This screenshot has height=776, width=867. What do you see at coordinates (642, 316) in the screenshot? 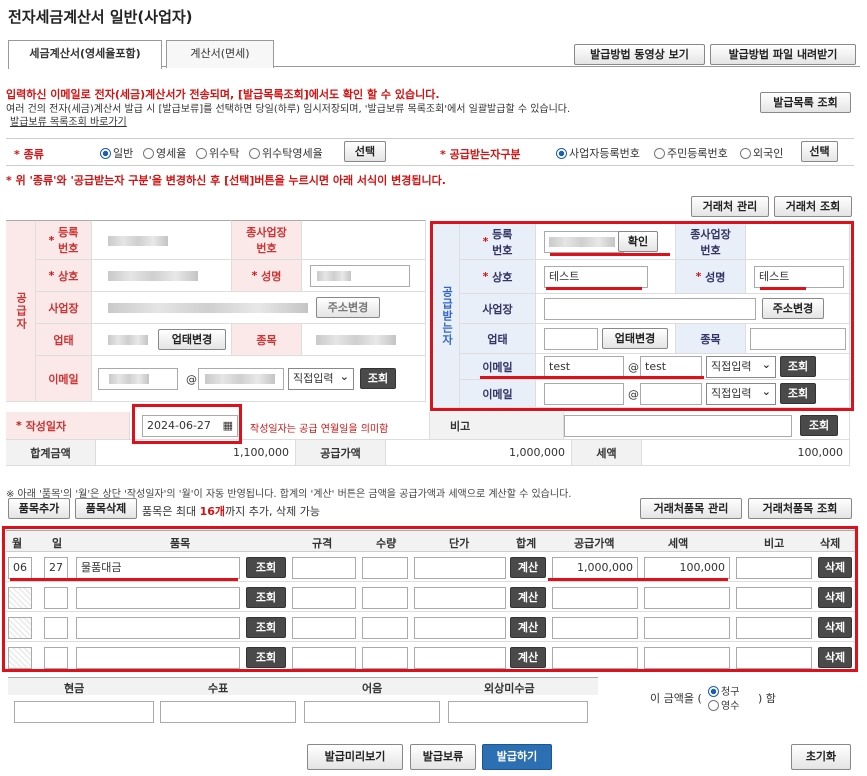
I see `recipient-highlight-box` at bounding box center [642, 316].